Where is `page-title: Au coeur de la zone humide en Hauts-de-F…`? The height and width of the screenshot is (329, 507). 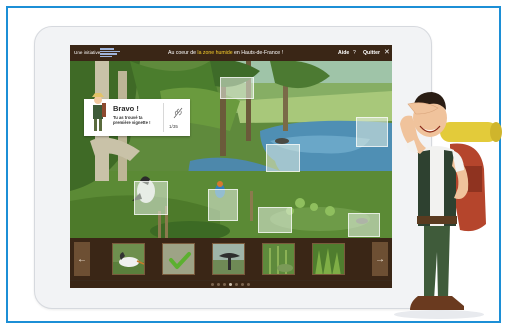
page-title: Au coeur de la zone humide en Hauts-de-F… is located at coordinates (226, 52).